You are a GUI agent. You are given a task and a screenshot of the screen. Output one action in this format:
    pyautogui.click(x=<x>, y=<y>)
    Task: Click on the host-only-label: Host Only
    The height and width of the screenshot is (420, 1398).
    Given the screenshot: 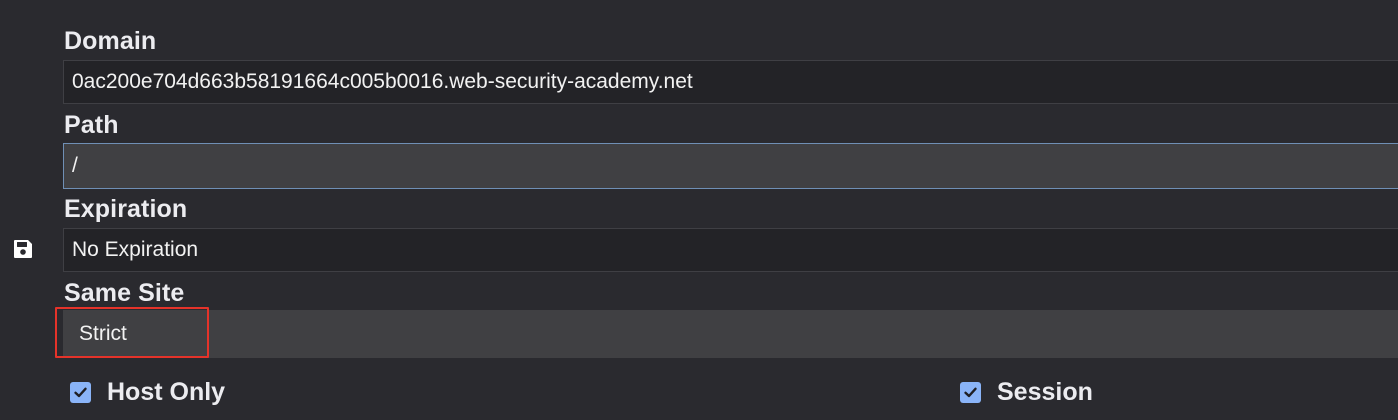 What is the action you would take?
    pyautogui.click(x=166, y=391)
    